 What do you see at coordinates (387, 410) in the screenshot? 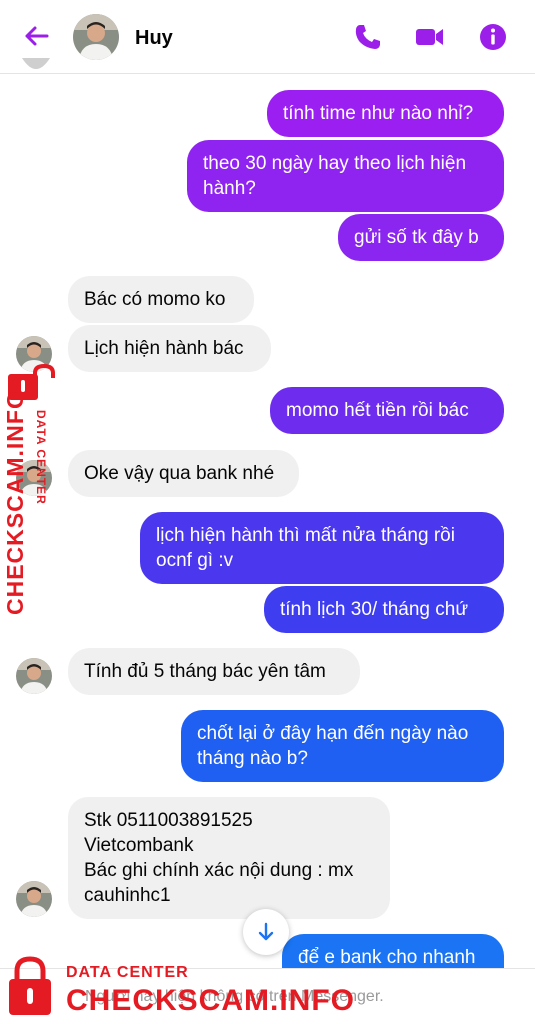
I see `message-bubble-outgoing: momo hết tiền rồi bác` at bounding box center [387, 410].